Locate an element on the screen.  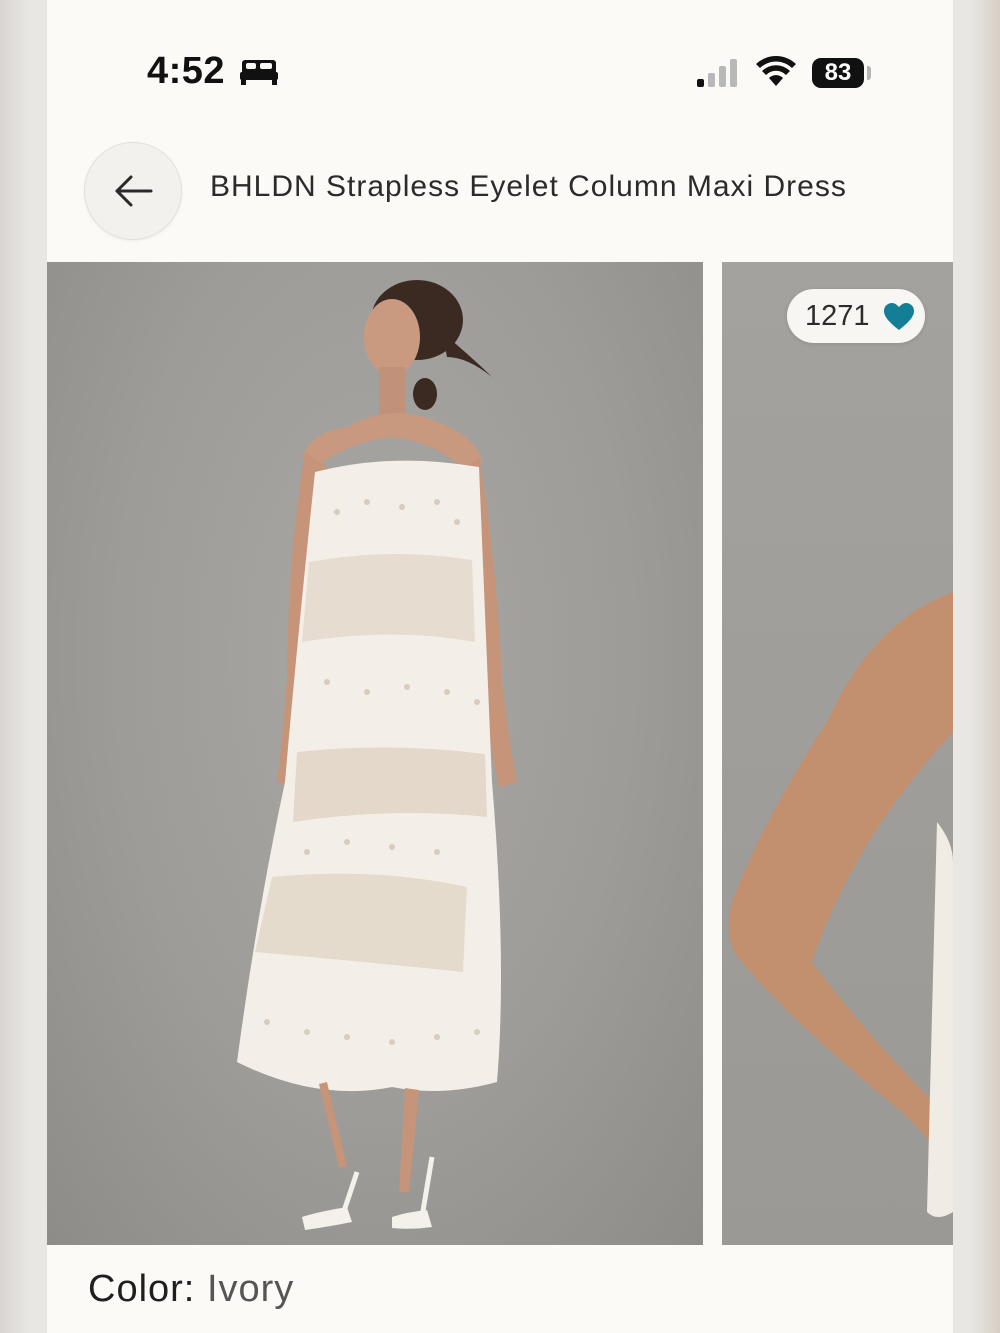
page-title: BHLDN Strapless Eyelet Column Maxi Dress is located at coordinates (528, 186).